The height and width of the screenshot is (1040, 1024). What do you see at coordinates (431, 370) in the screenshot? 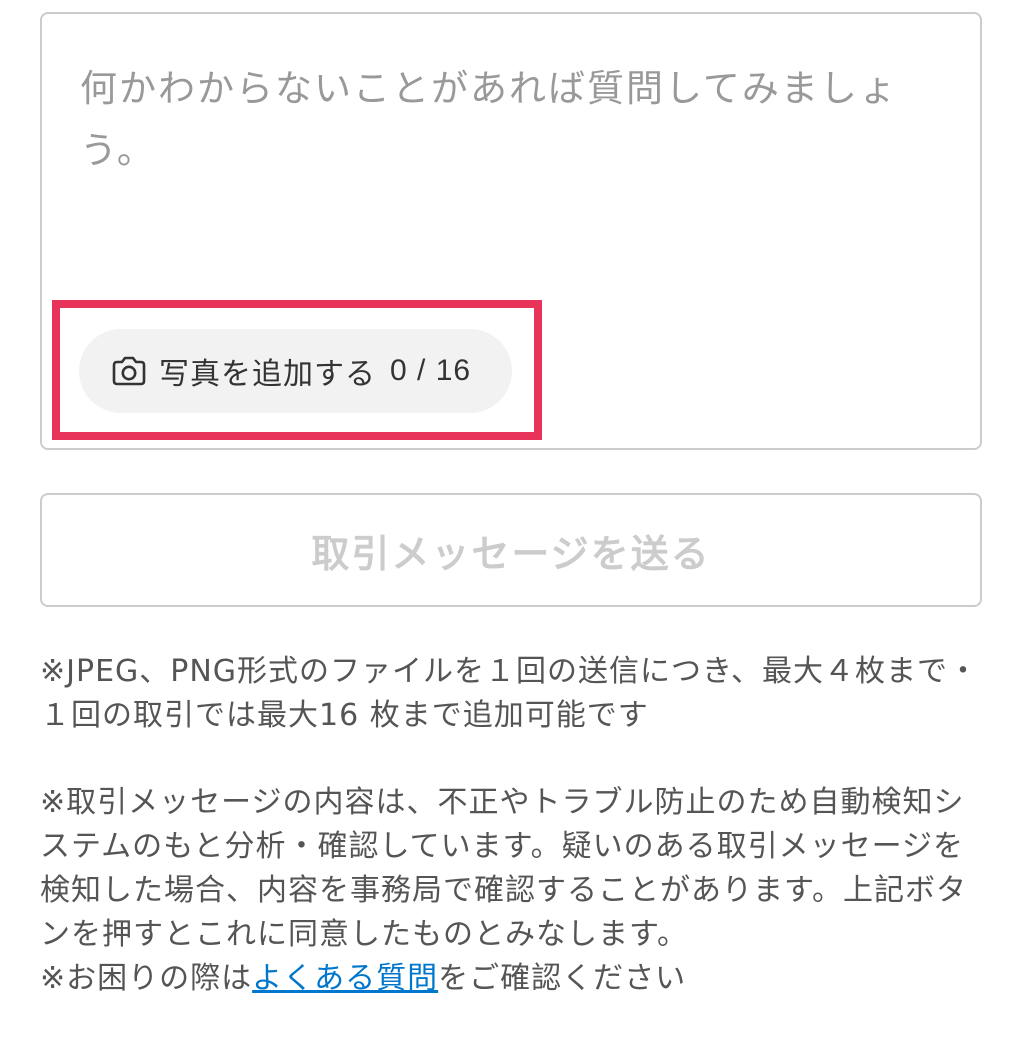
I see `photo-count: 0 / 16` at bounding box center [431, 370].